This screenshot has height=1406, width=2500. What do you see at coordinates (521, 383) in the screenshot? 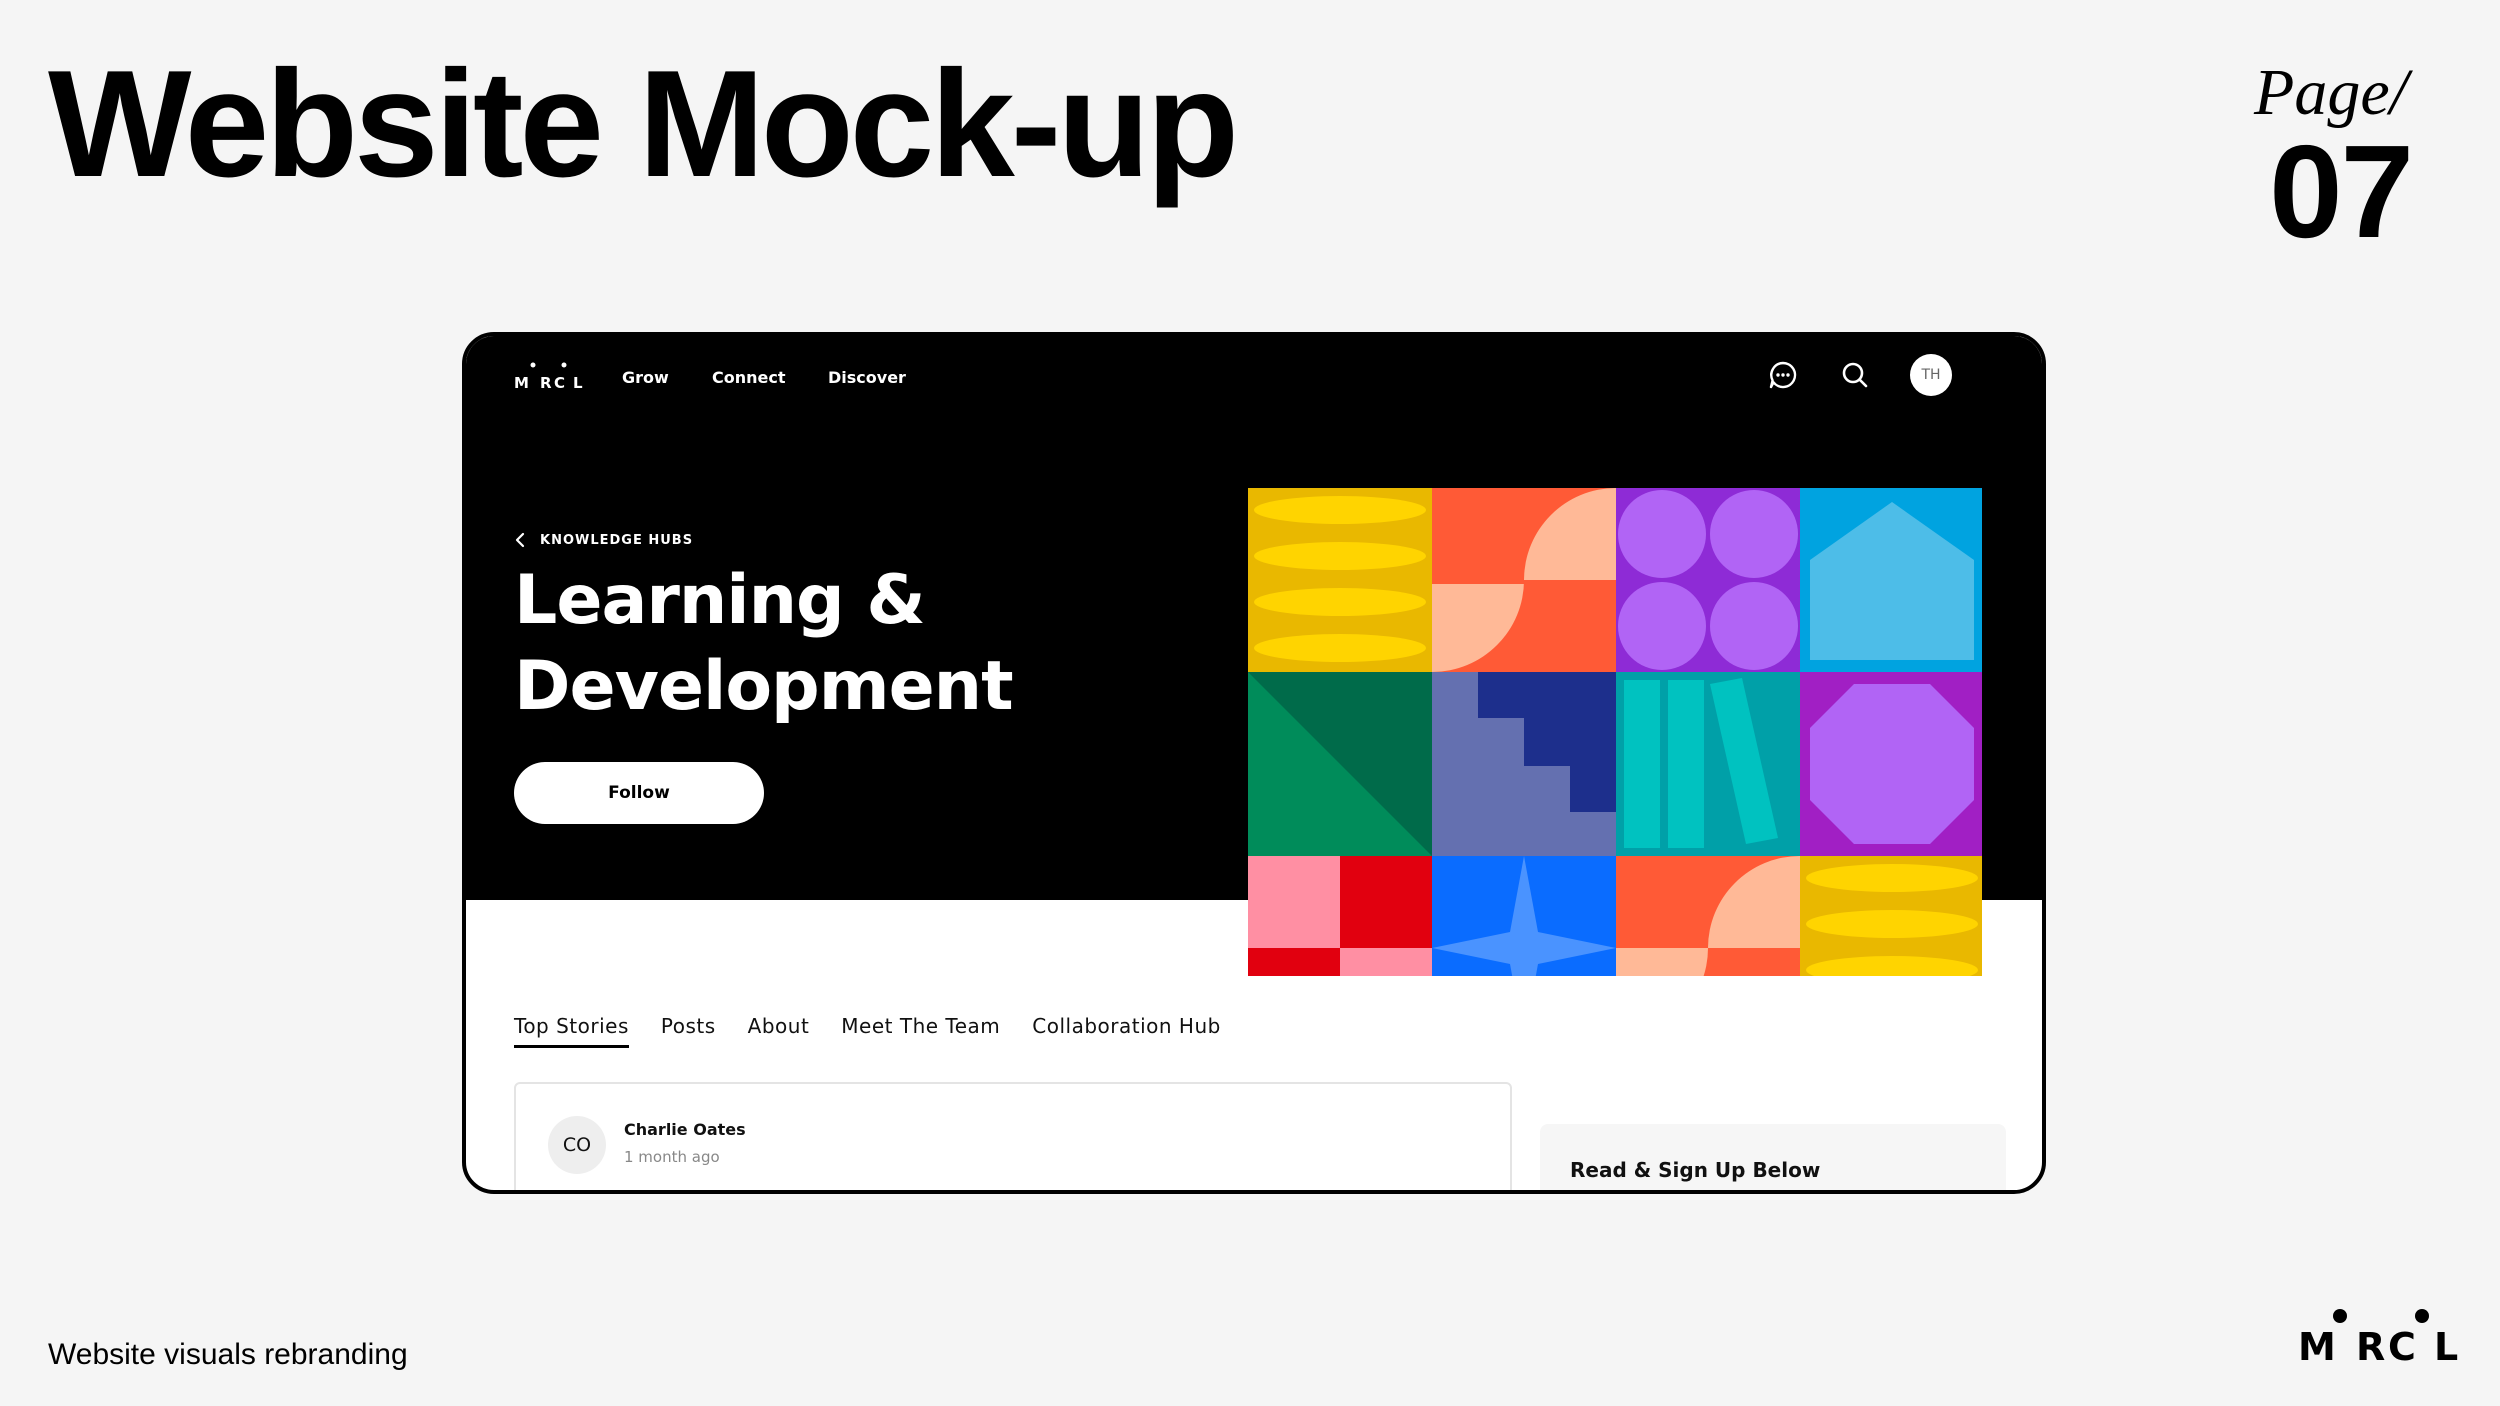
I see `logo-letter-m: M` at bounding box center [521, 383].